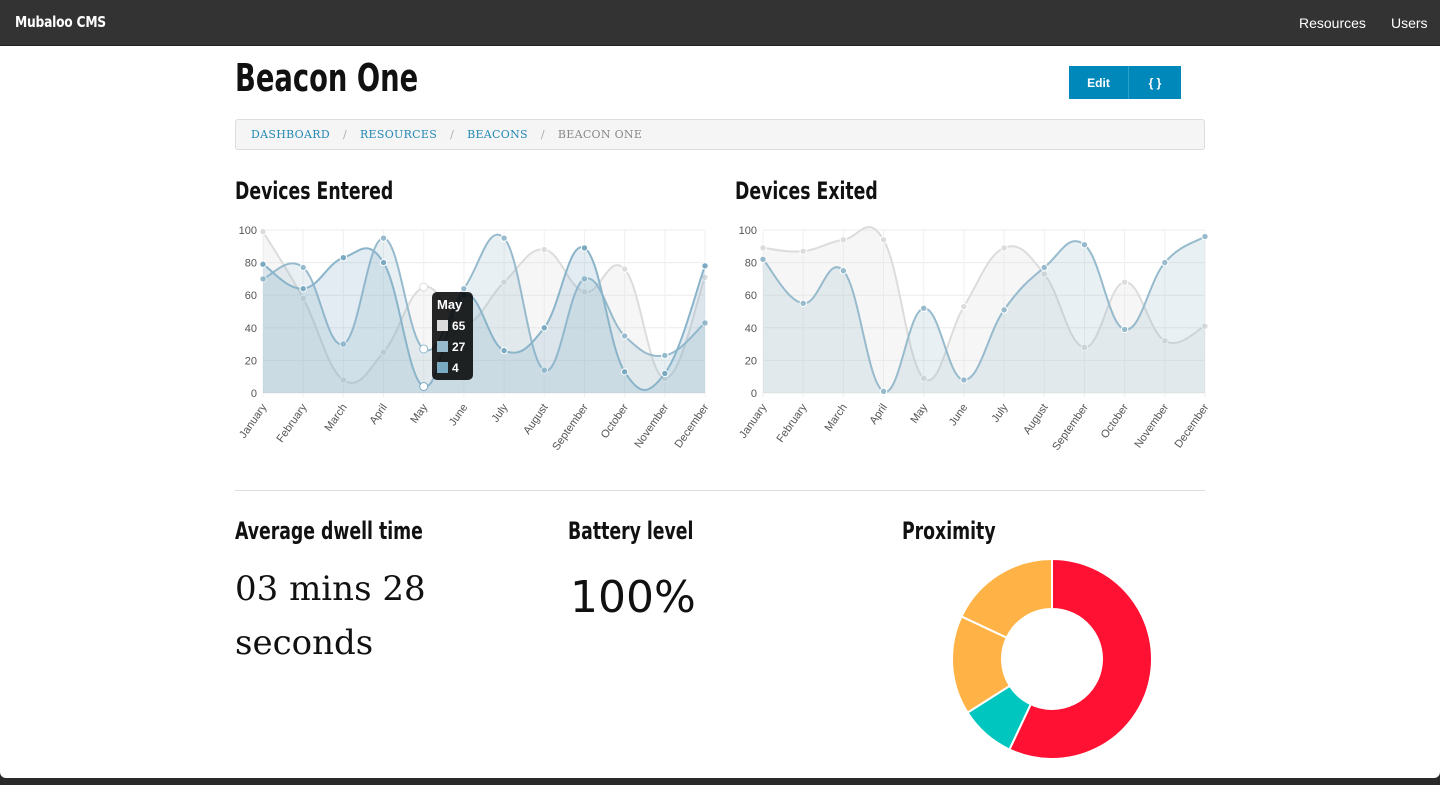 The image size is (1440, 785). I want to click on action-button-group: Edit { }, so click(1125, 82).